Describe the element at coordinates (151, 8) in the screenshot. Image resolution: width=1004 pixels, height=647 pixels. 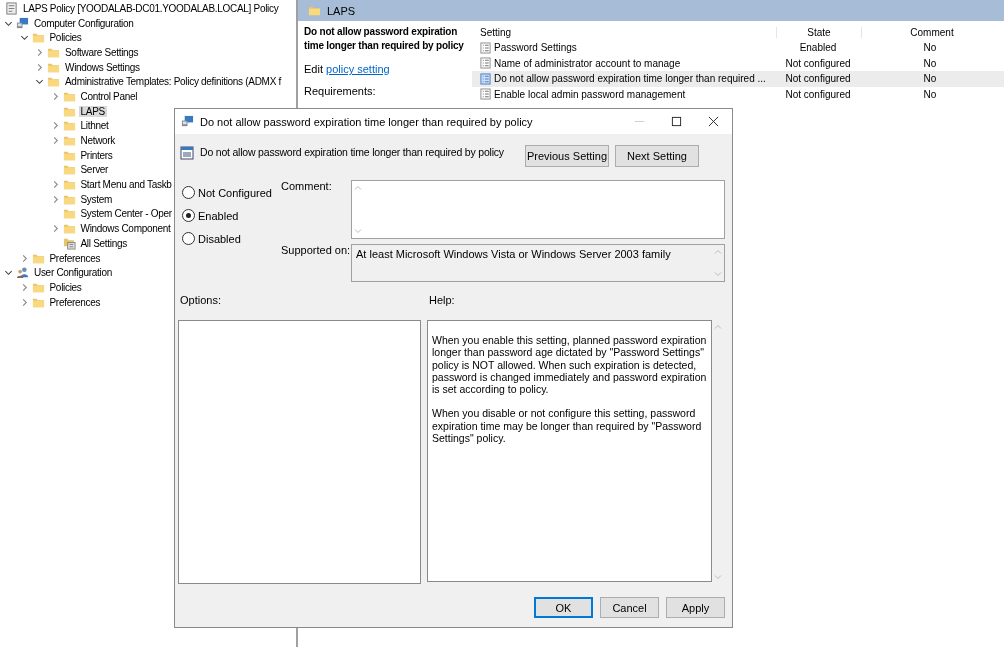
I see `tree-root-label: LAPS Policy [YOODALAB-DC01.YOODALAB.LOCAL] Policy` at that location.